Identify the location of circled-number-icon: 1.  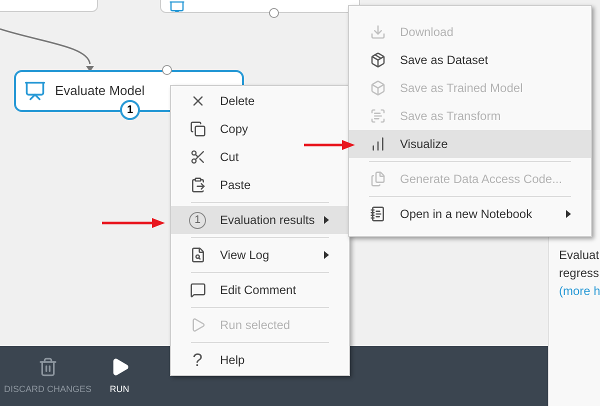
(197, 220).